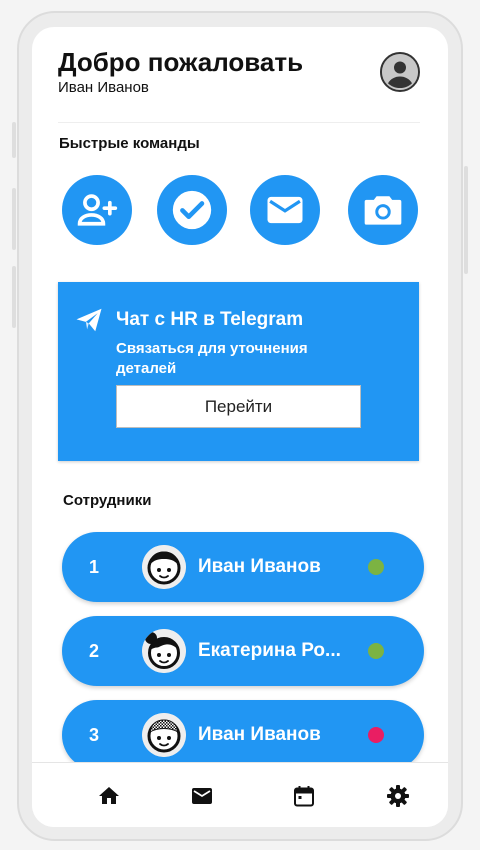 The height and width of the screenshot is (850, 480). What do you see at coordinates (129, 143) in the screenshot?
I see `quick-commands-title: Быстрые команды` at bounding box center [129, 143].